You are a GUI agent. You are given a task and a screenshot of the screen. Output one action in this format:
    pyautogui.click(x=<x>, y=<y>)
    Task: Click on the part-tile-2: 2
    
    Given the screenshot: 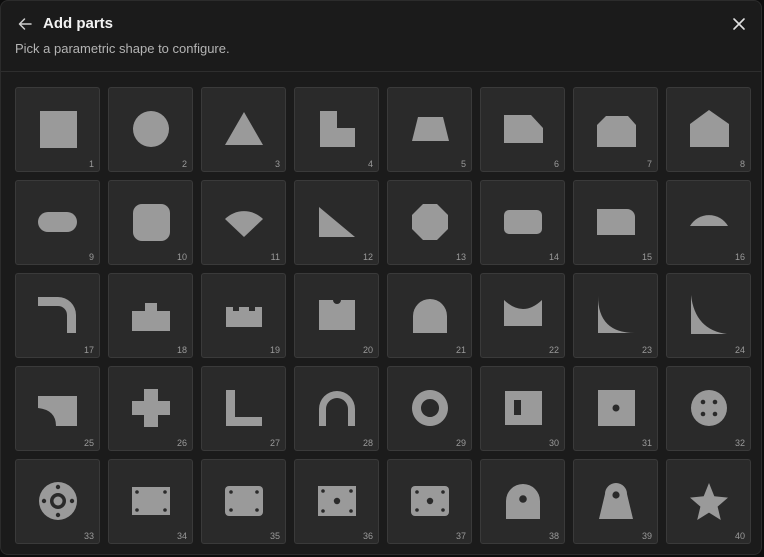 What is the action you would take?
    pyautogui.click(x=150, y=129)
    